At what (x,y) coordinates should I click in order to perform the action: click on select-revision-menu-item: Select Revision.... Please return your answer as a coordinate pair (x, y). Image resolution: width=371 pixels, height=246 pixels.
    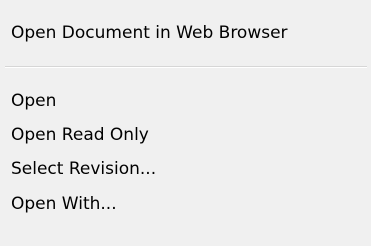
    Looking at the image, I should click on (185, 169).